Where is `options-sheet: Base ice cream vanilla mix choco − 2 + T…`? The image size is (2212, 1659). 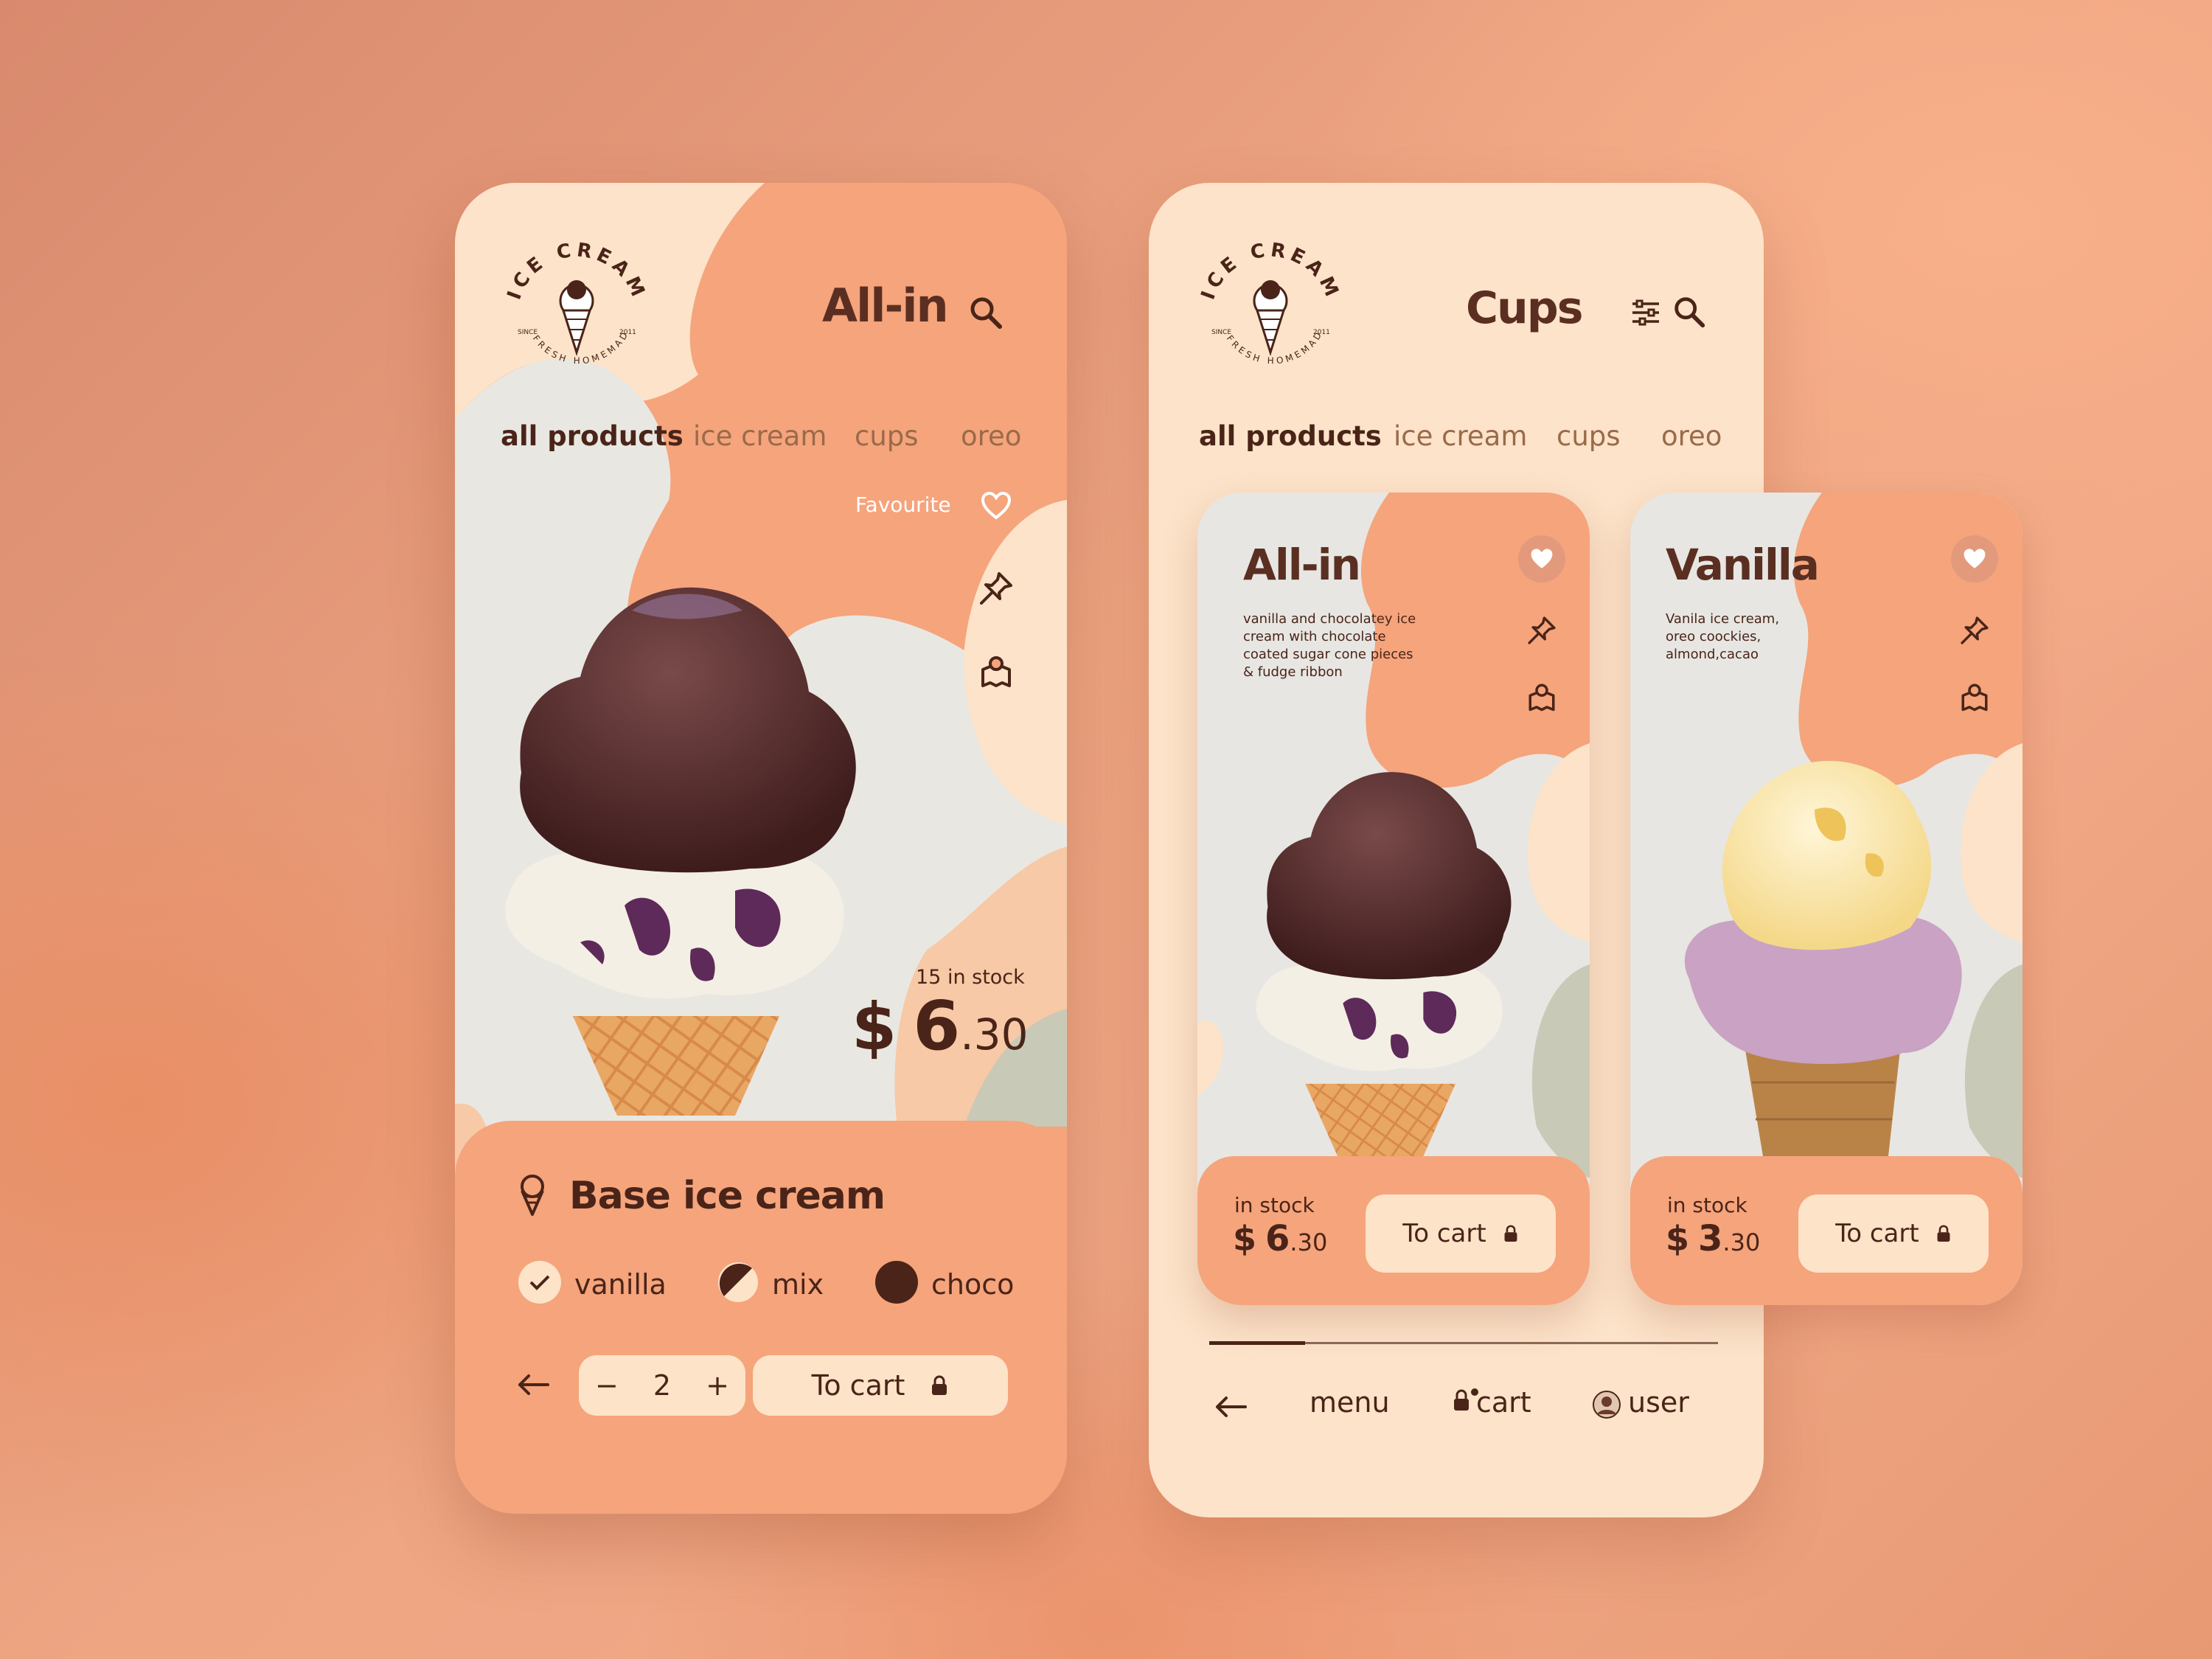
options-sheet: Base ice cream vanilla mix choco − 2 + T… is located at coordinates (761, 1317).